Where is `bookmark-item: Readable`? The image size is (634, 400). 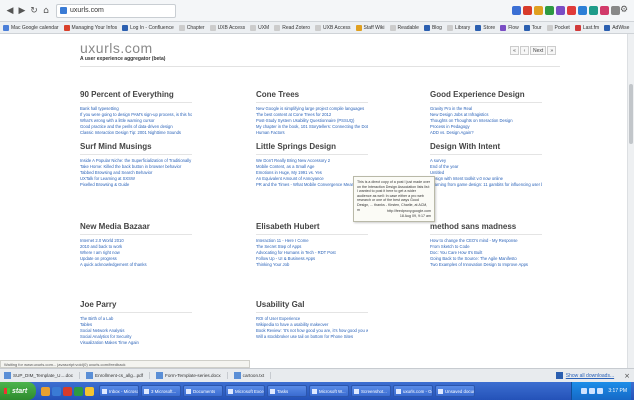
bookmark-item: Readable is located at coordinates (404, 27).